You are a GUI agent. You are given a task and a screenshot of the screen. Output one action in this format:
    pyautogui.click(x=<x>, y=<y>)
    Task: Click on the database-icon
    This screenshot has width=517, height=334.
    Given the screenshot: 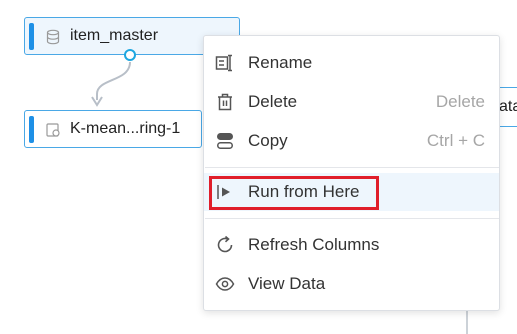 What is the action you would take?
    pyautogui.click(x=53, y=37)
    